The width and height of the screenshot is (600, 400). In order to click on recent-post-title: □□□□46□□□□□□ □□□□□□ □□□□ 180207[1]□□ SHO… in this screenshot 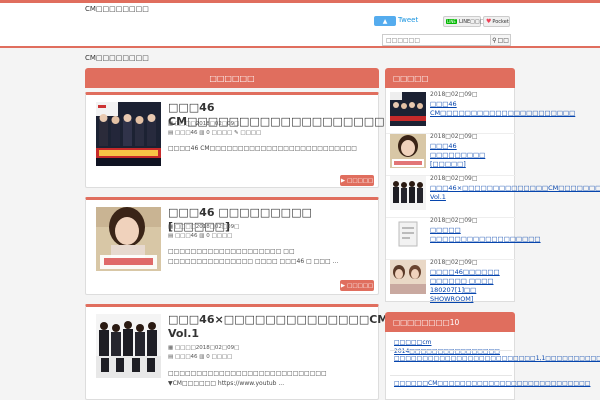, I will do `click(471, 286)`.